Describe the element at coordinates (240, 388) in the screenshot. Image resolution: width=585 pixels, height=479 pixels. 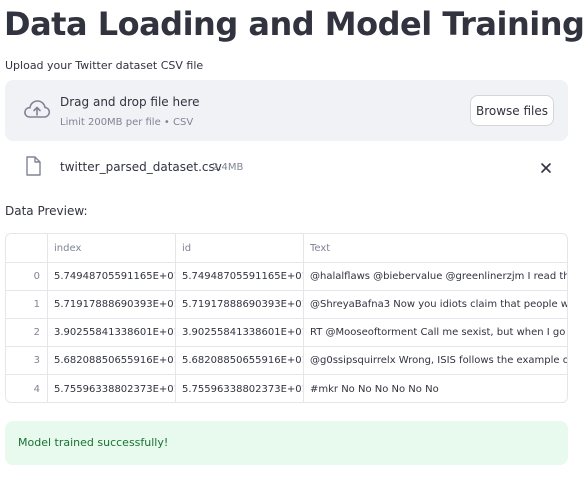
I see `id-cell: 5.75596338802373E+017` at that location.